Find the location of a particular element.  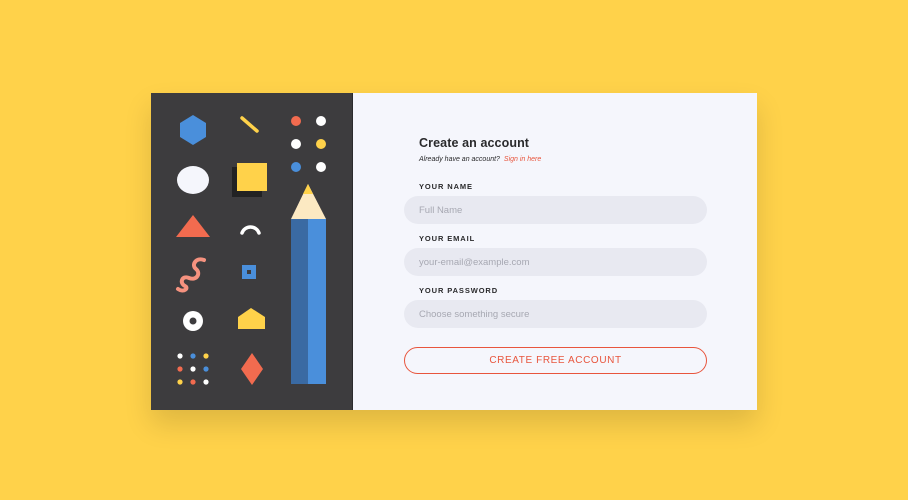

illustration-panel is located at coordinates (252, 251).